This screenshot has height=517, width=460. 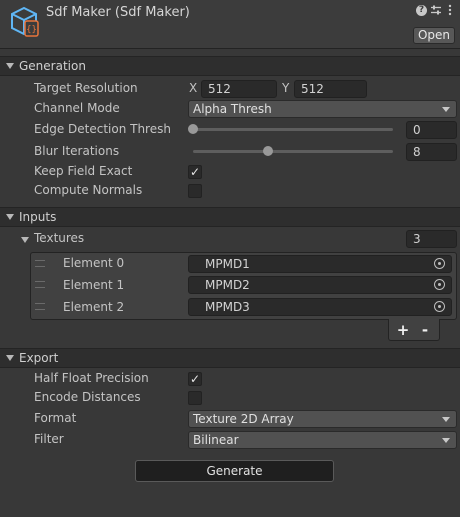 What do you see at coordinates (322, 109) in the screenshot?
I see `channel-mode-dropdown: Alpha Thresh` at bounding box center [322, 109].